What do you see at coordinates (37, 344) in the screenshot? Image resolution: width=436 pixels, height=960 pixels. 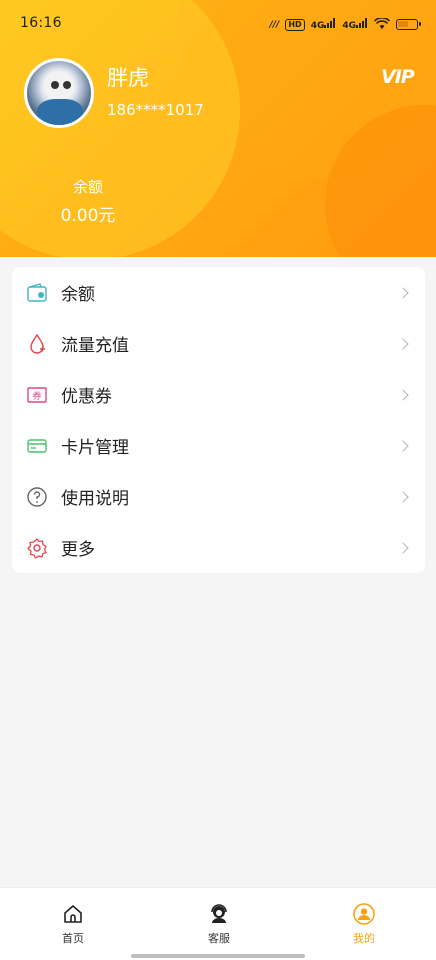 I see `drop-plus-icon` at bounding box center [37, 344].